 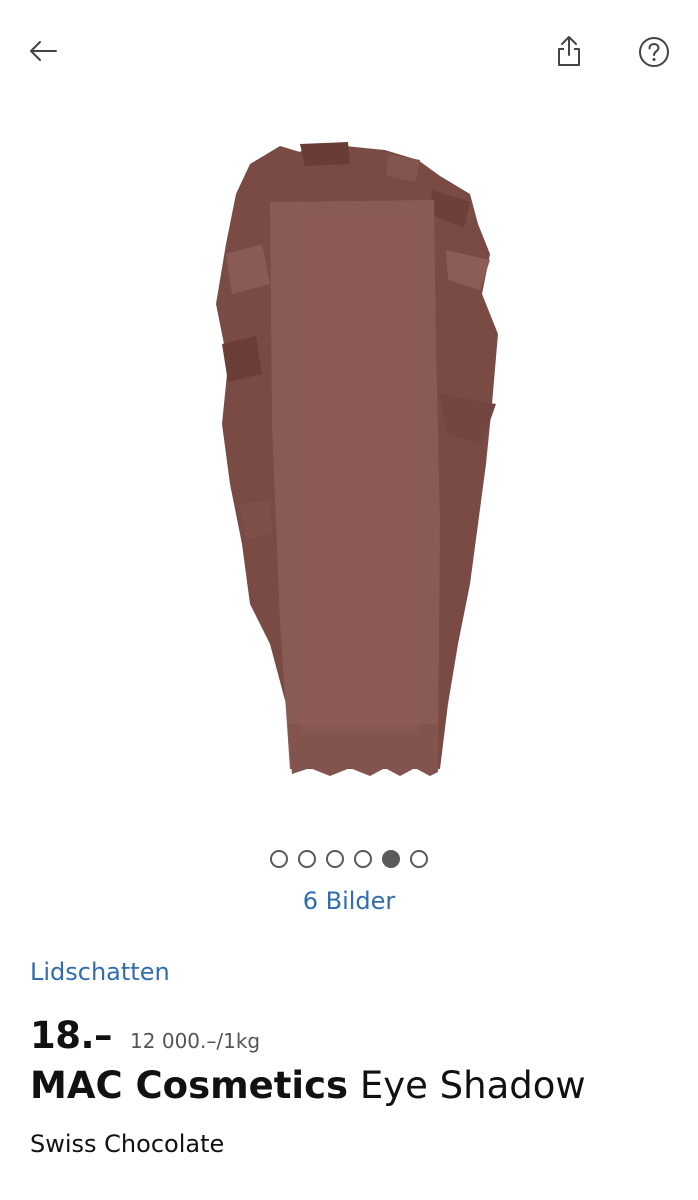 I want to click on question-circle-icon, so click(x=654, y=52).